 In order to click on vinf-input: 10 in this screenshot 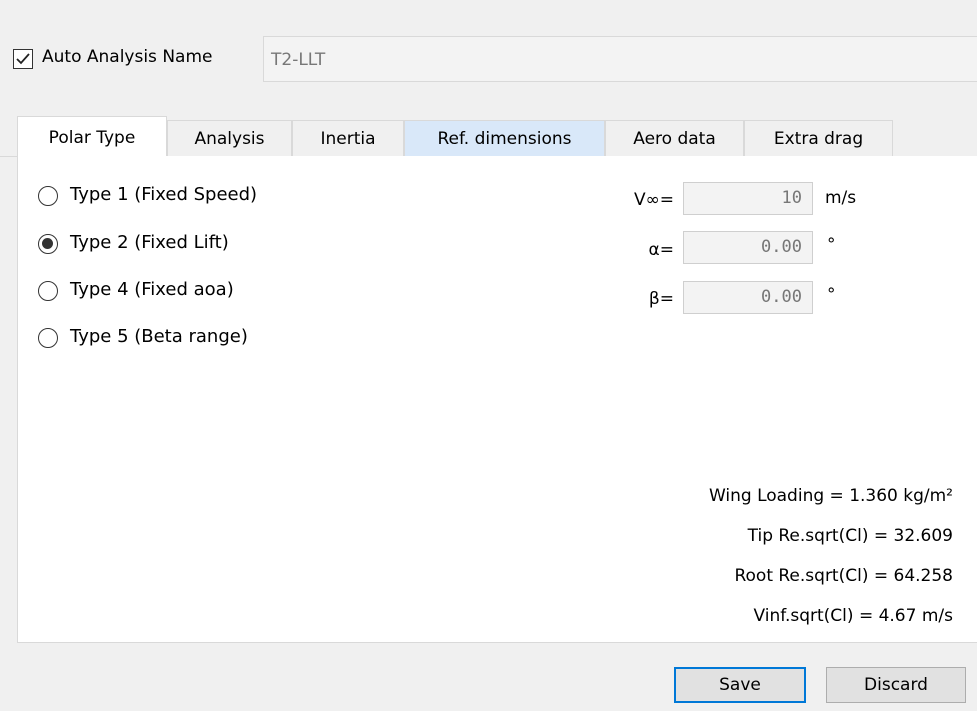, I will do `click(748, 198)`.